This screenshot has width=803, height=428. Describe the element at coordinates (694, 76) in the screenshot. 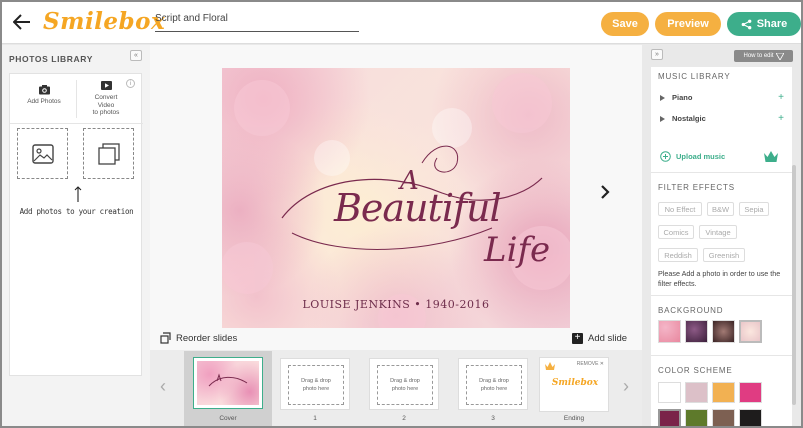

I see `music-library-title: MUSIC LIBRARY` at that location.